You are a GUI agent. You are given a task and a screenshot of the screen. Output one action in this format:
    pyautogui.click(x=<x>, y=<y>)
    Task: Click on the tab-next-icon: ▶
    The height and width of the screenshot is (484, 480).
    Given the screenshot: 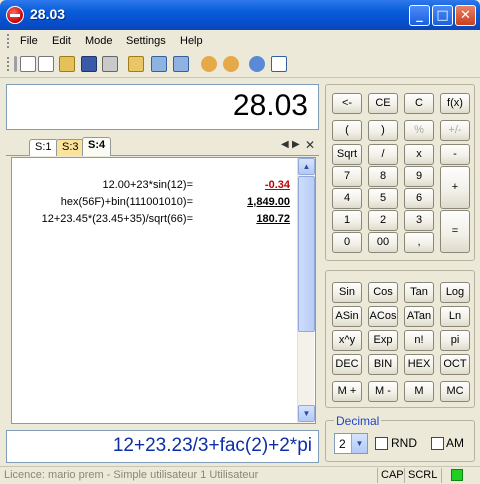 What is the action you would take?
    pyautogui.click(x=296, y=144)
    